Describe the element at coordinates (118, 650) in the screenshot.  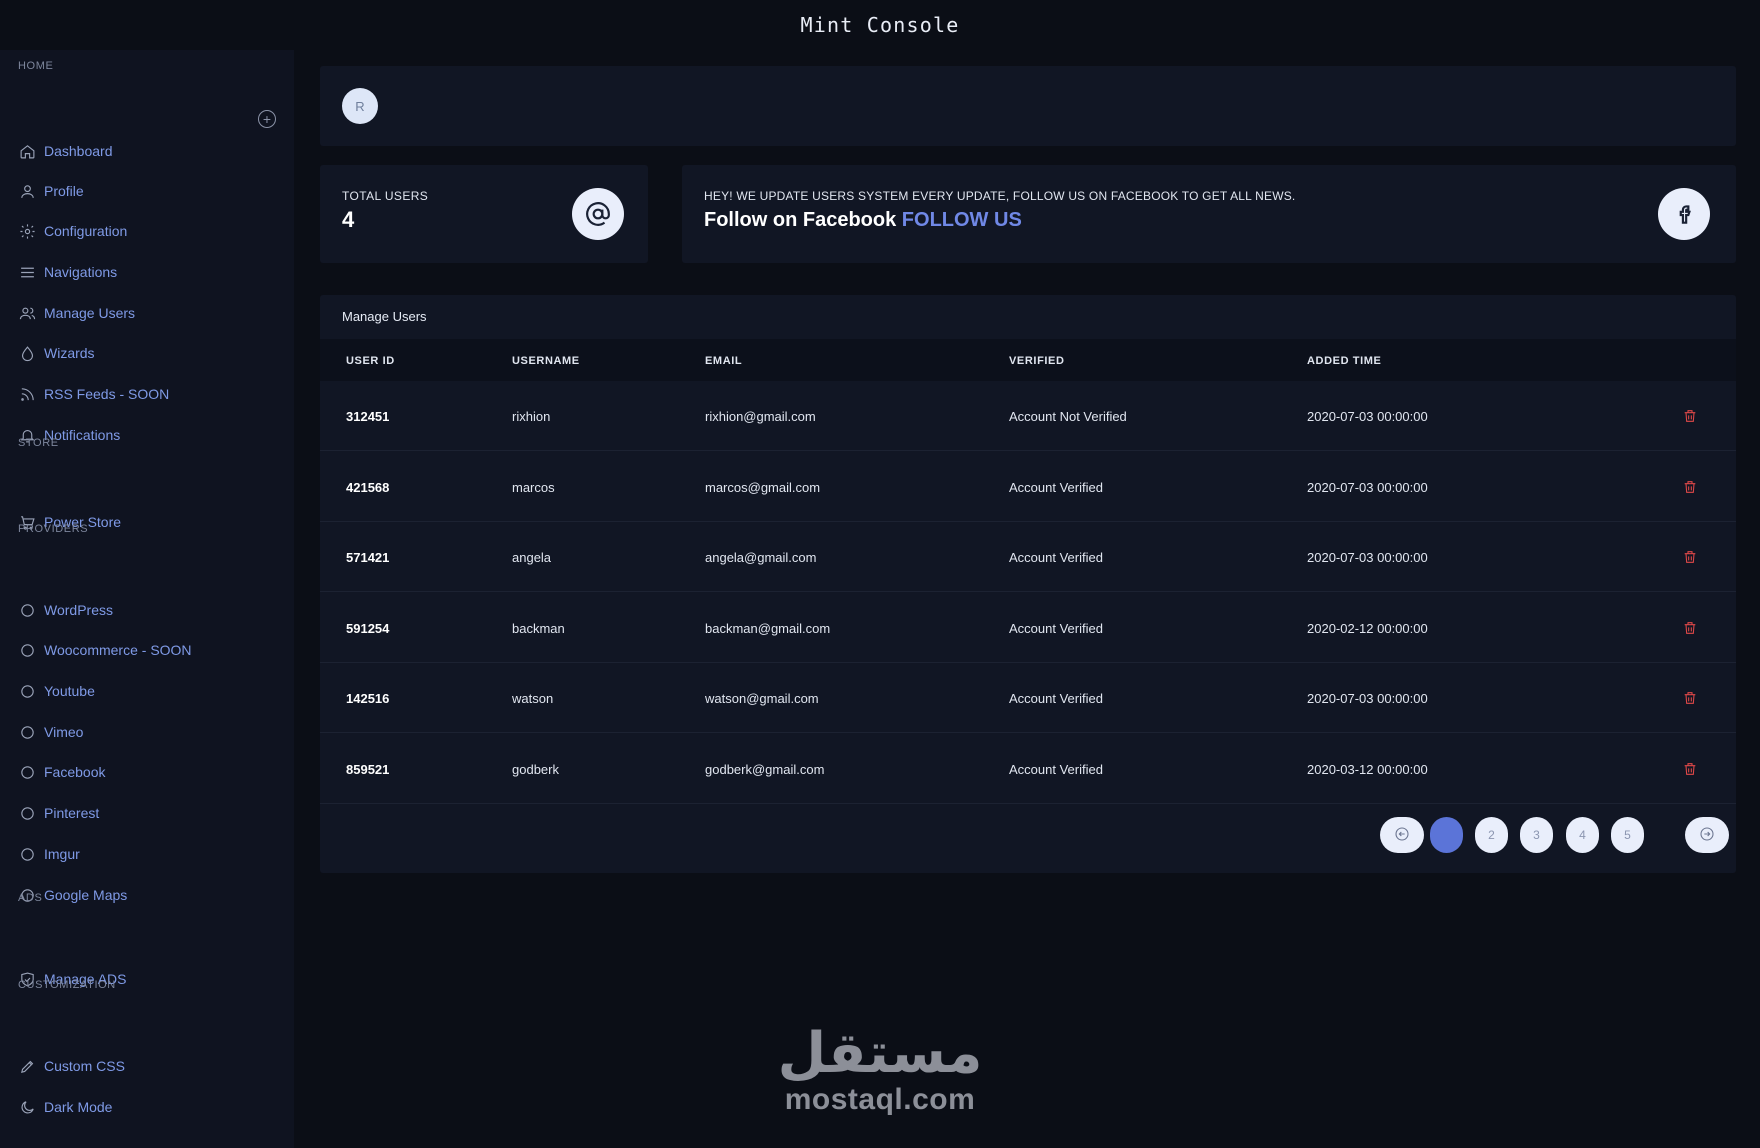
I see `sidebar-item-label: Woocommerce - SOON` at that location.